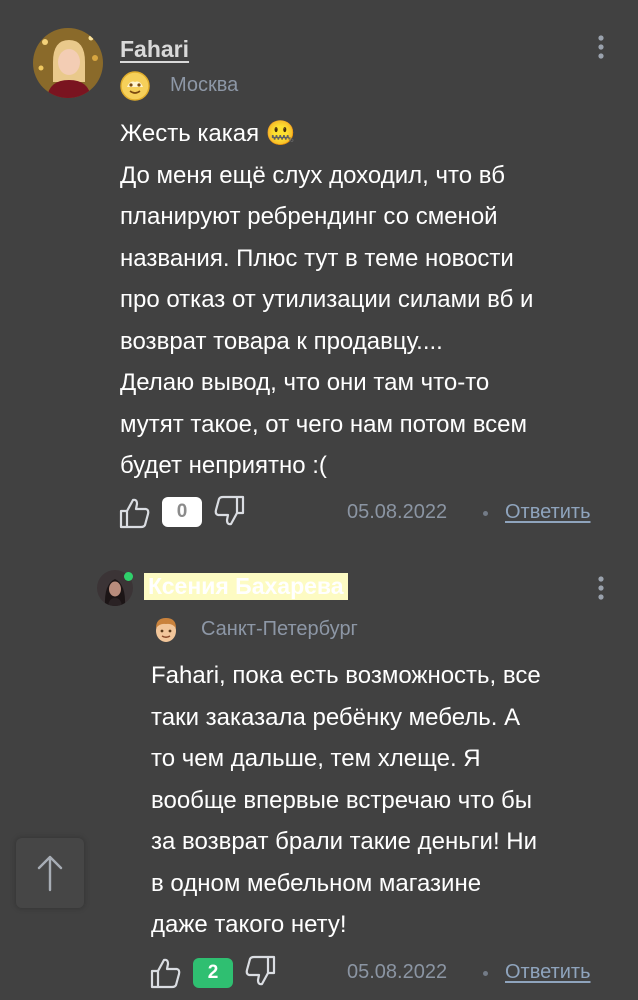  Describe the element at coordinates (346, 675) in the screenshot. I see `comment-text-line: Fahari, пока есть возможность, все` at that location.